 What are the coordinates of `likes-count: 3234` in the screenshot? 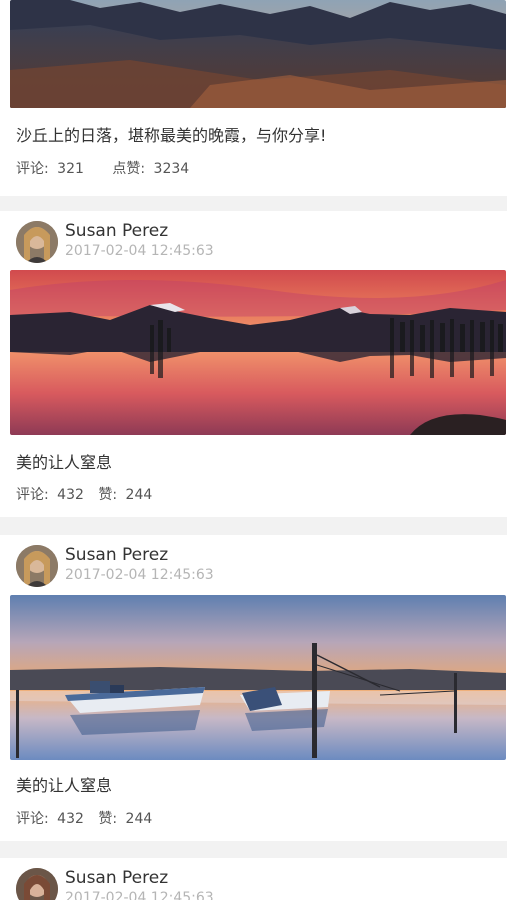 It's located at (171, 169).